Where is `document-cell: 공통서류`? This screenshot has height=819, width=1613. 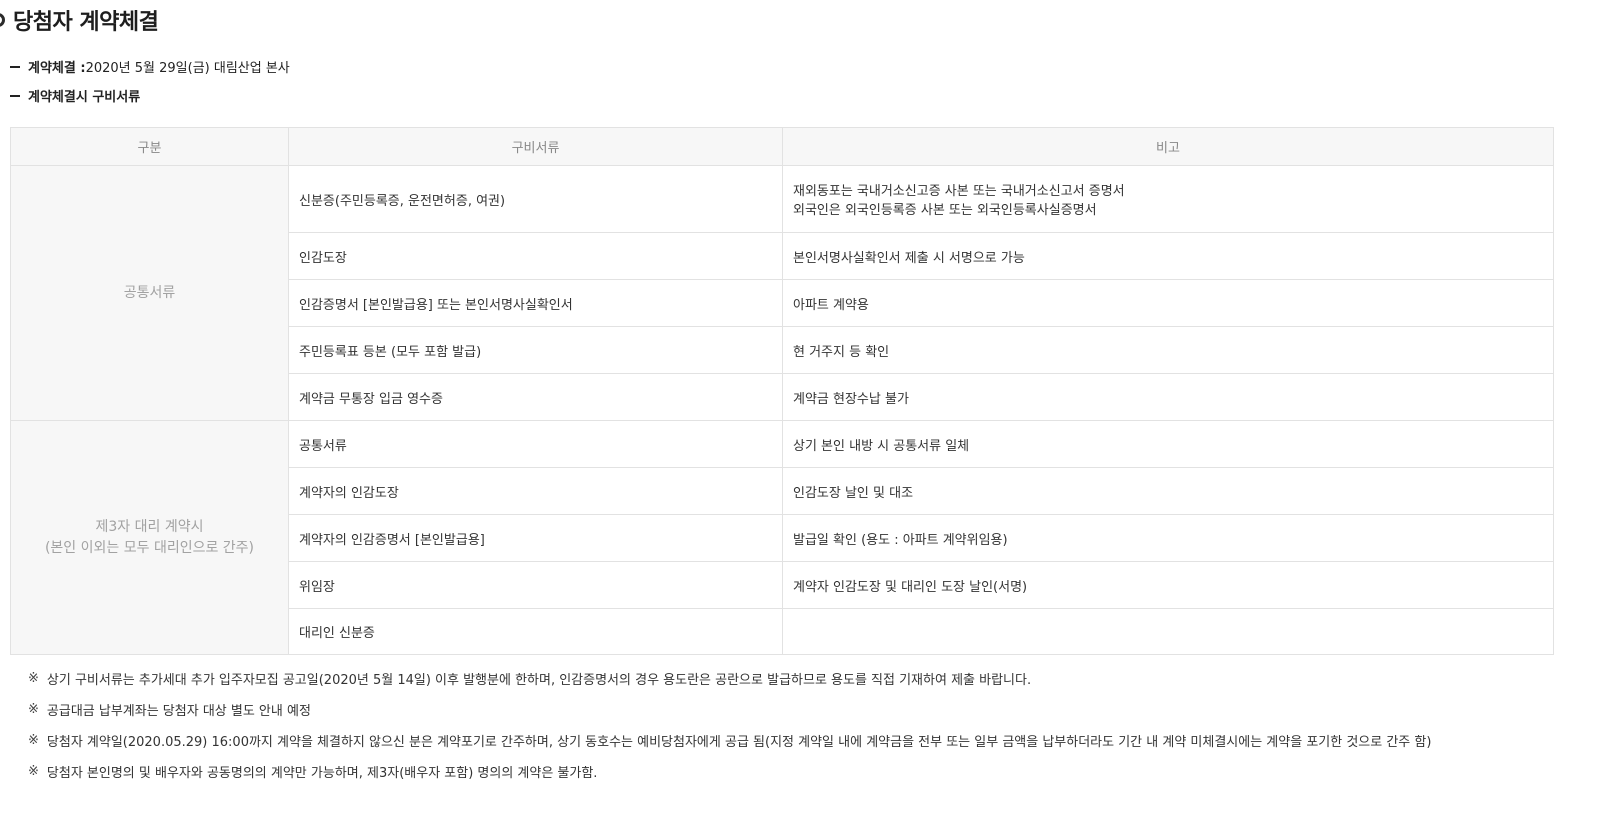 document-cell: 공통서류 is located at coordinates (535, 444).